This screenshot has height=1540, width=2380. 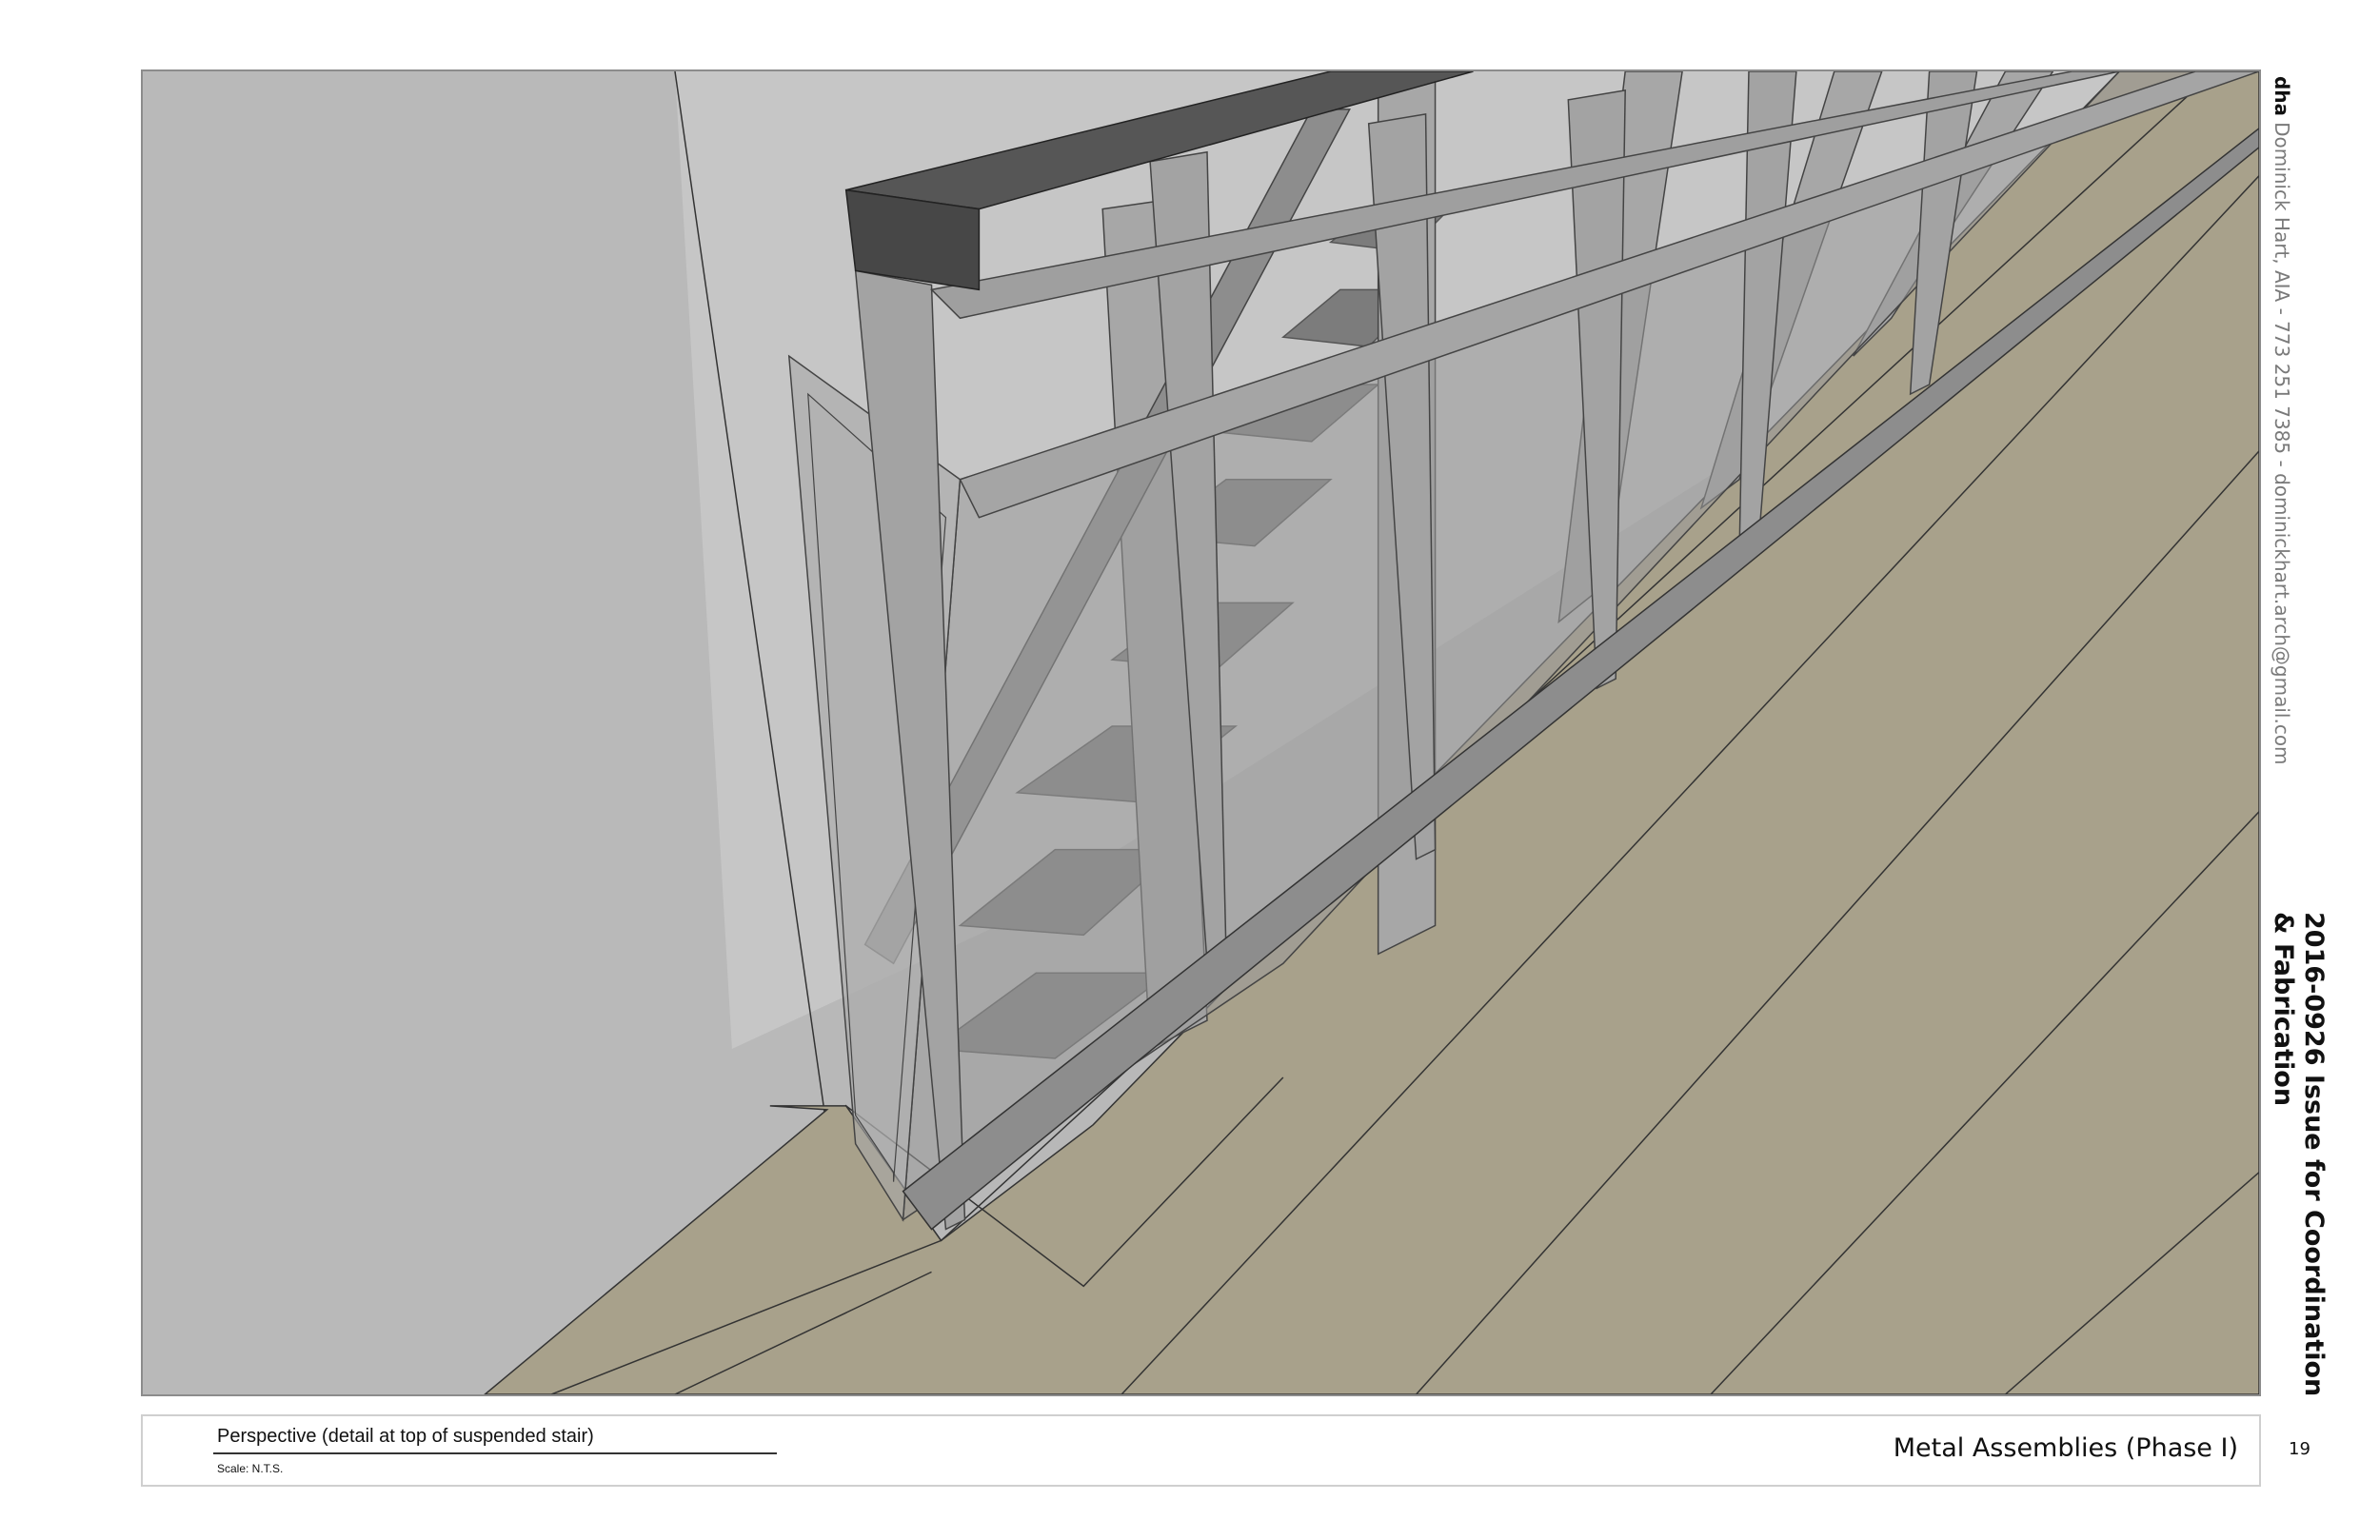 What do you see at coordinates (250, 1468) in the screenshot?
I see `scale-label: Scale: N.T.S.` at bounding box center [250, 1468].